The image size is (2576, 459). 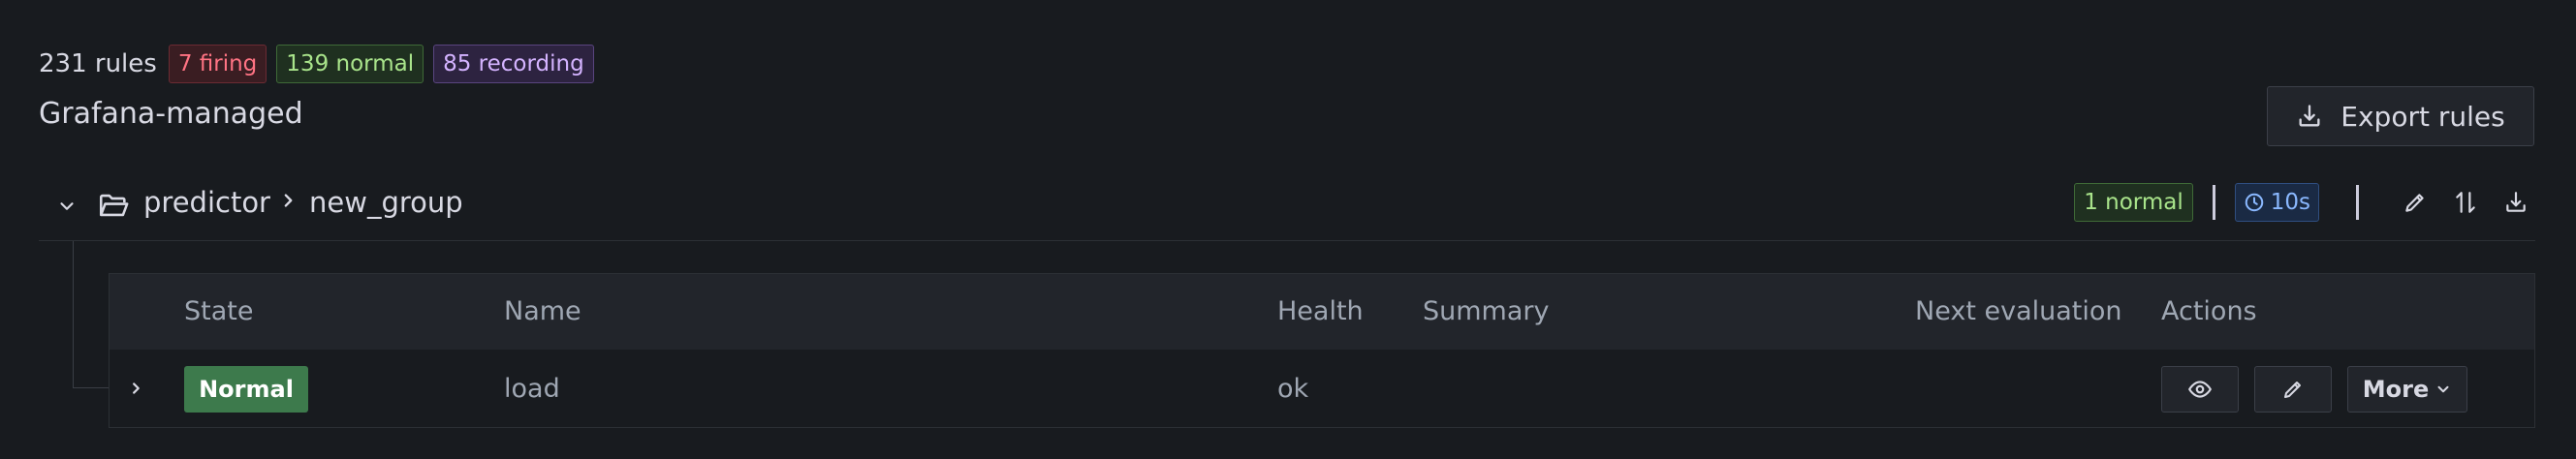 I want to click on column-header-next-evaluation: Next evaluation, so click(x=2018, y=311).